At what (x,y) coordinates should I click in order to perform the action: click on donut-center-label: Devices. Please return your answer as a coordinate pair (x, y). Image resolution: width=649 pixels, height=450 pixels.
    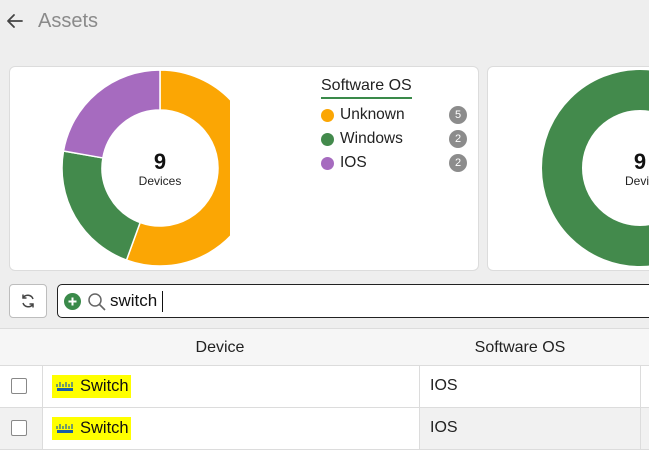
    Looking at the image, I should click on (160, 181).